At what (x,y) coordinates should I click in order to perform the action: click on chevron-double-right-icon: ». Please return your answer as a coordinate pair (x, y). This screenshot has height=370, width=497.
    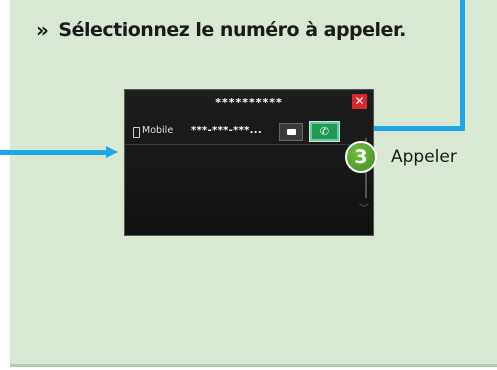
    Looking at the image, I should click on (42, 30).